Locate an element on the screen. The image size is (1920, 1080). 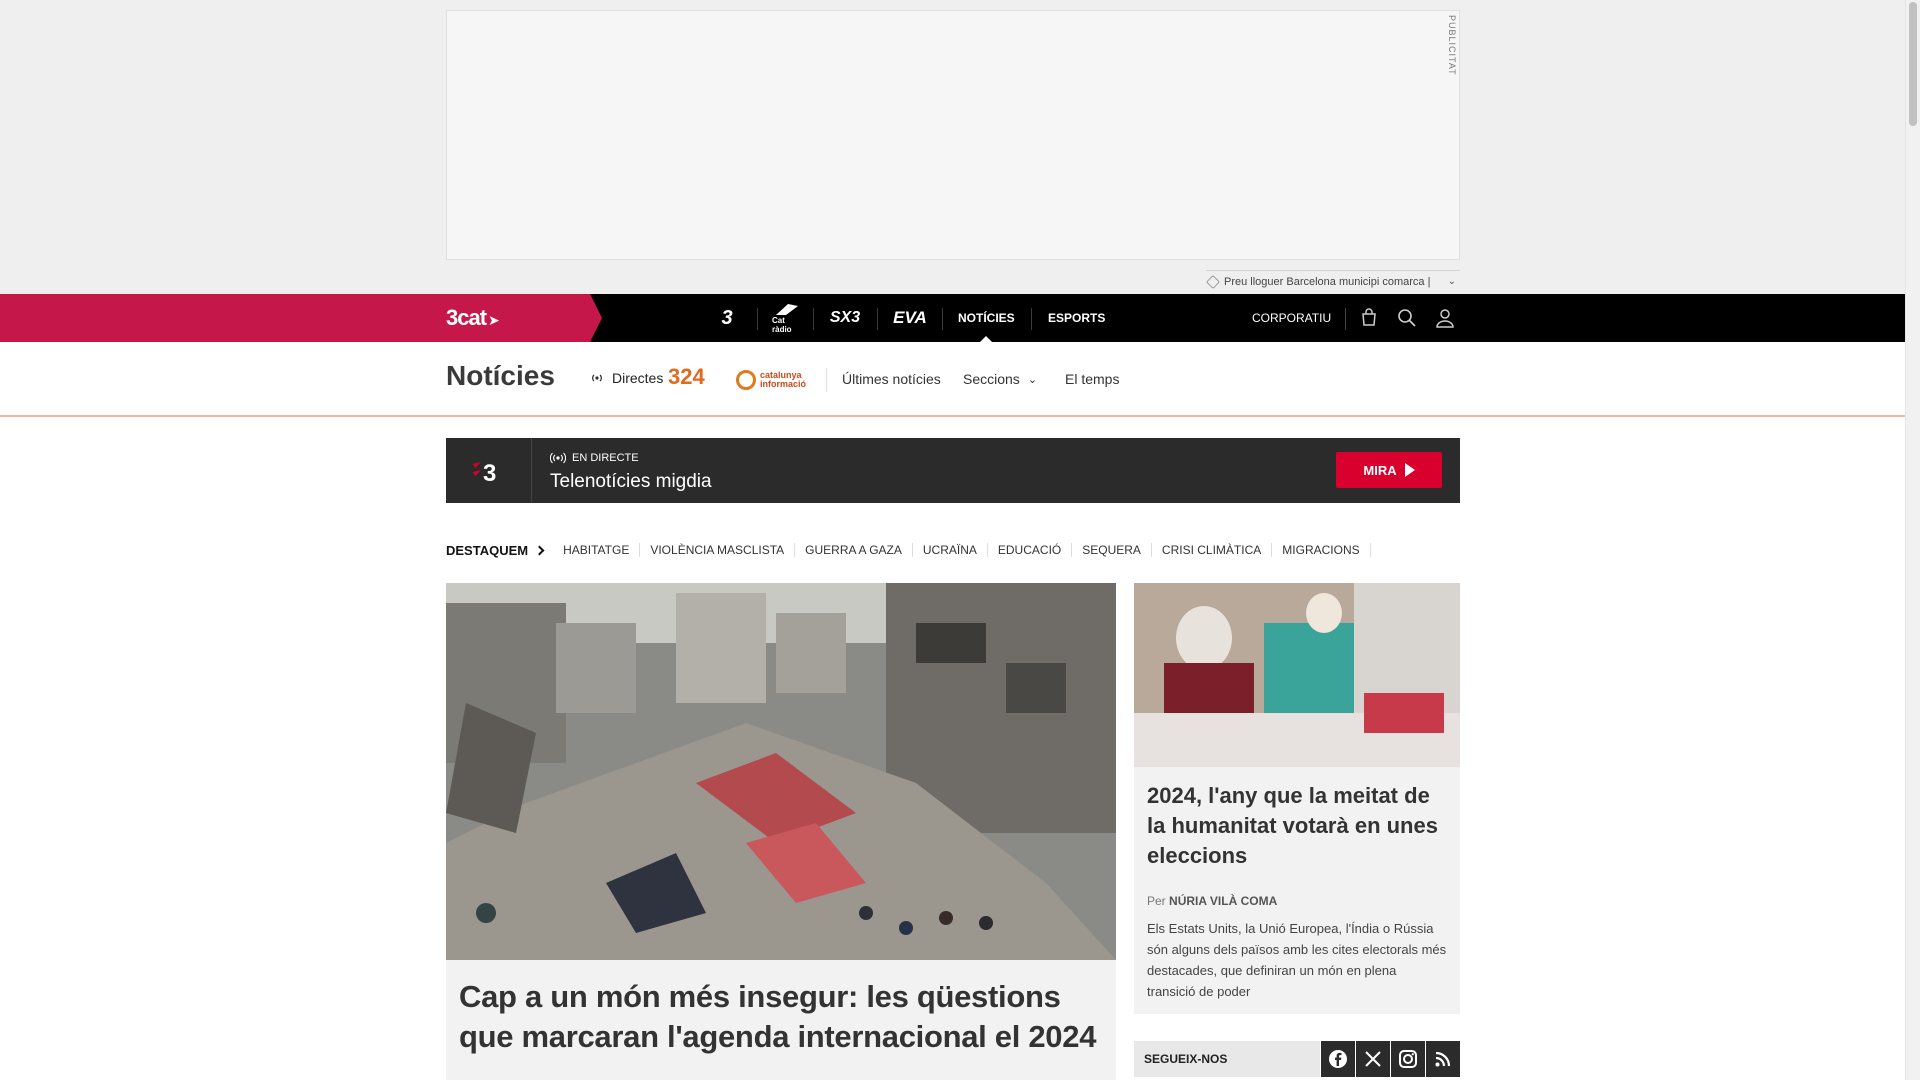
channel-sx3: SX3 is located at coordinates (845, 318).